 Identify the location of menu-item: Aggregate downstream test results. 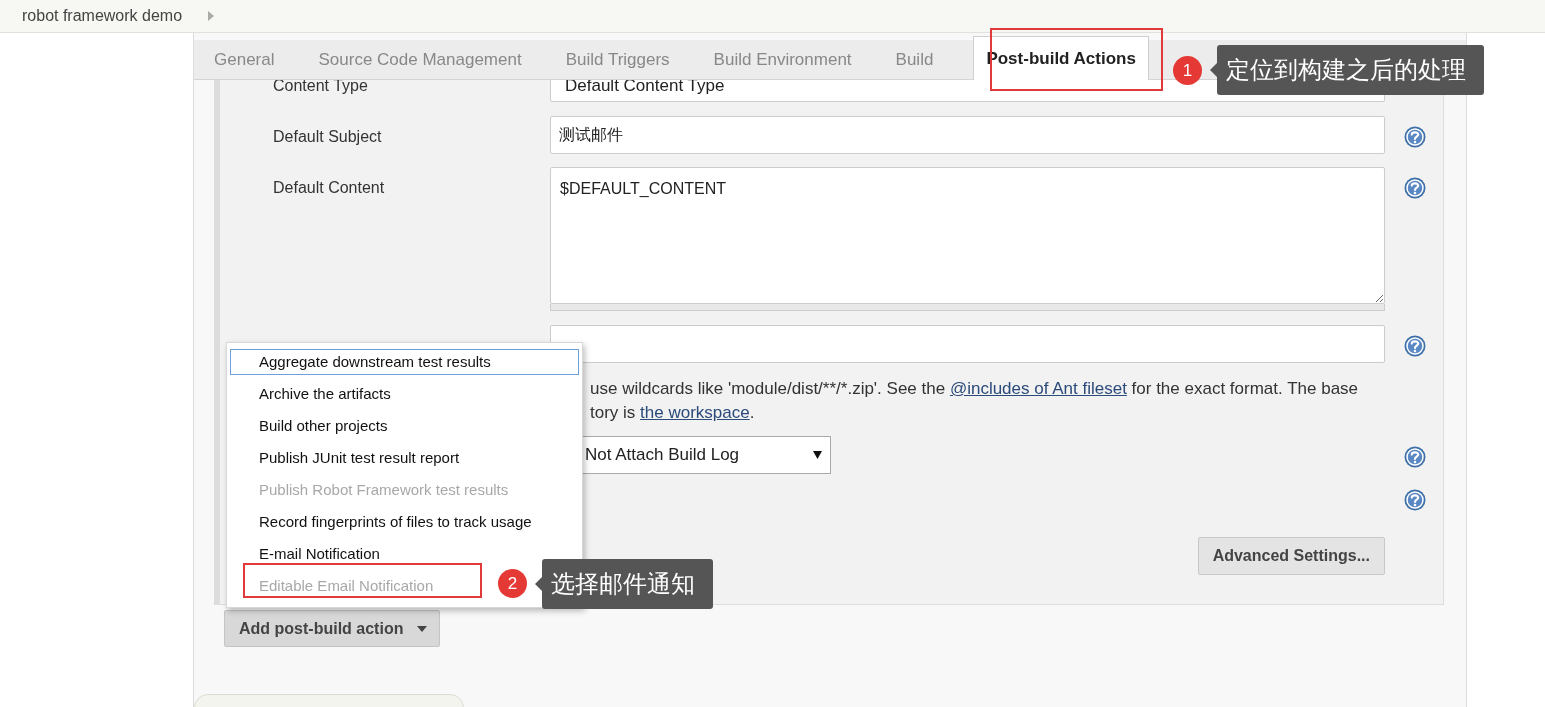
(404, 362).